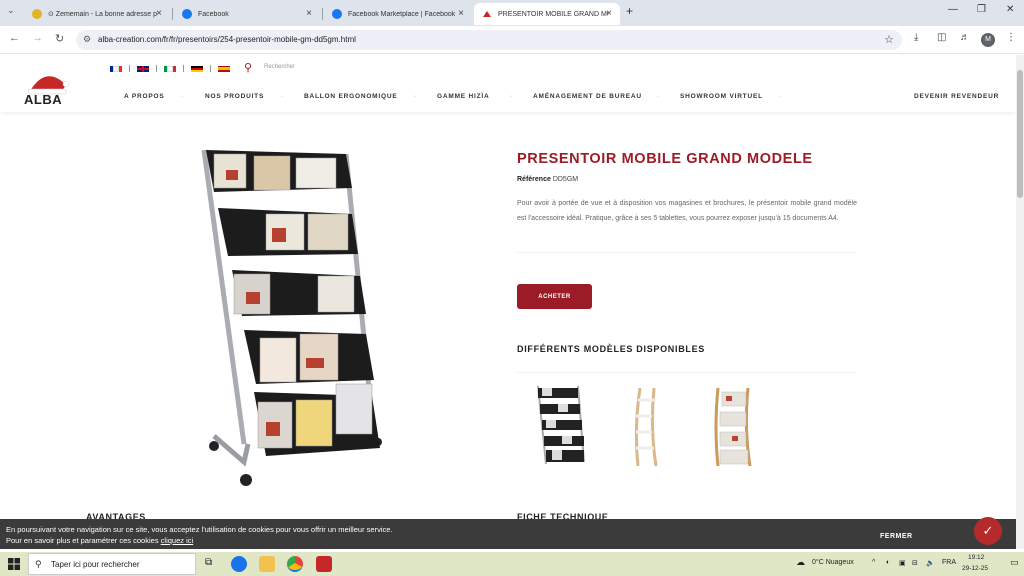  What do you see at coordinates (732, 428) in the screenshot?
I see `model-thumb-wood` at bounding box center [732, 428].